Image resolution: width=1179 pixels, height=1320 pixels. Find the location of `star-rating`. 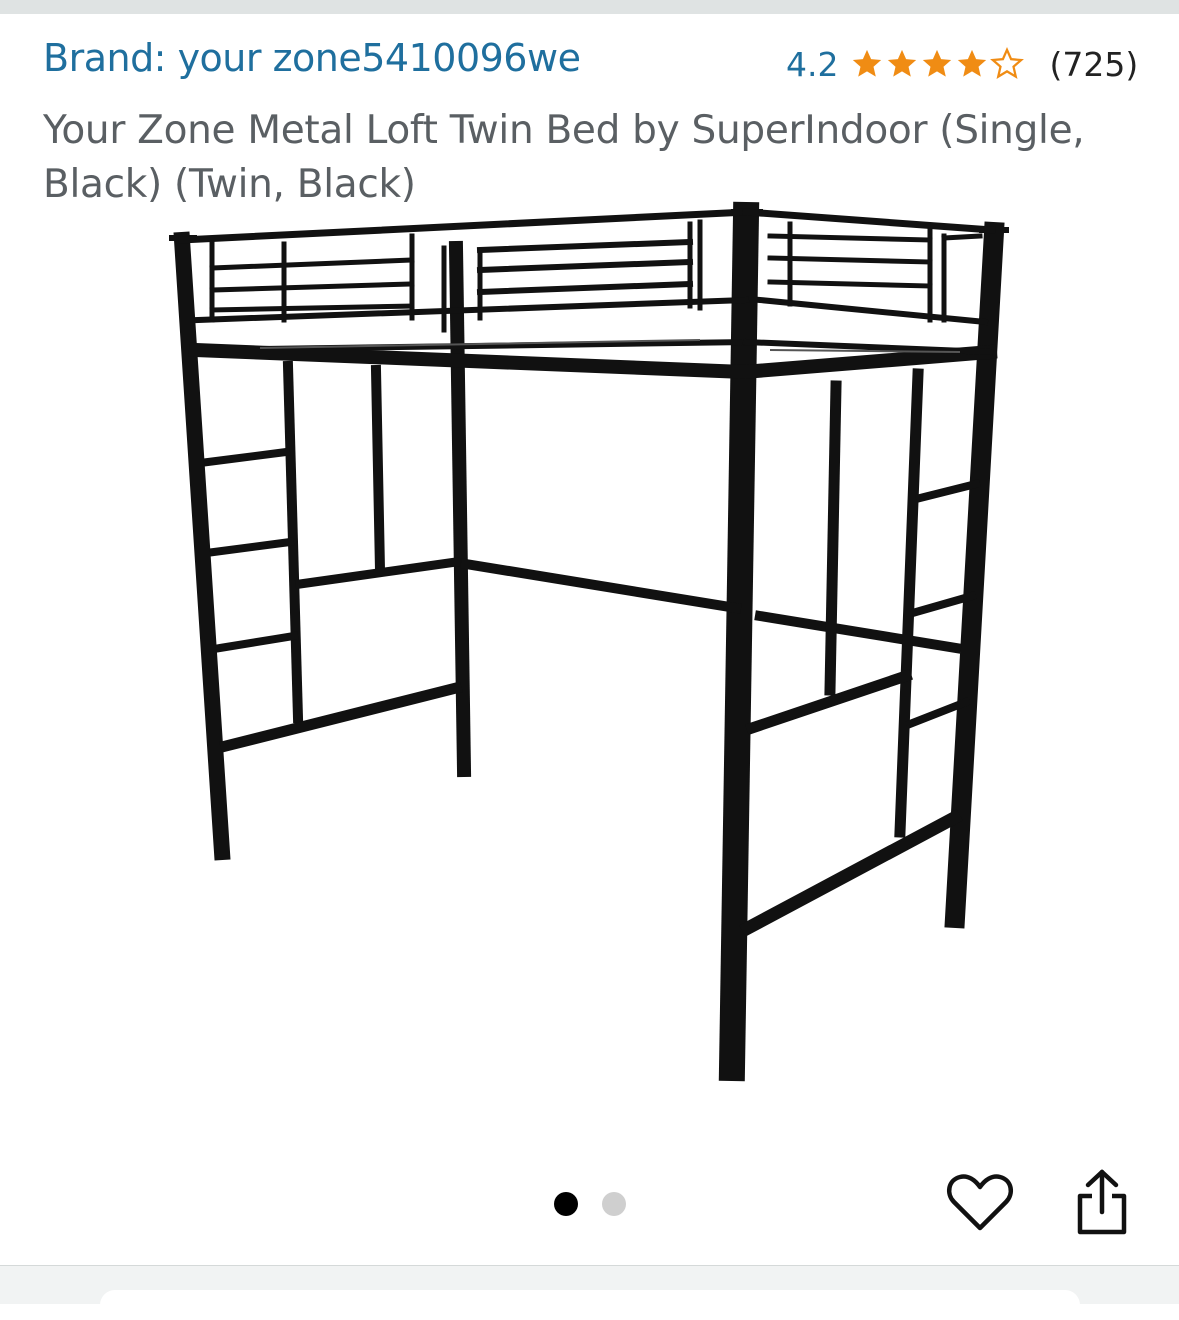

star-rating is located at coordinates (937, 64).